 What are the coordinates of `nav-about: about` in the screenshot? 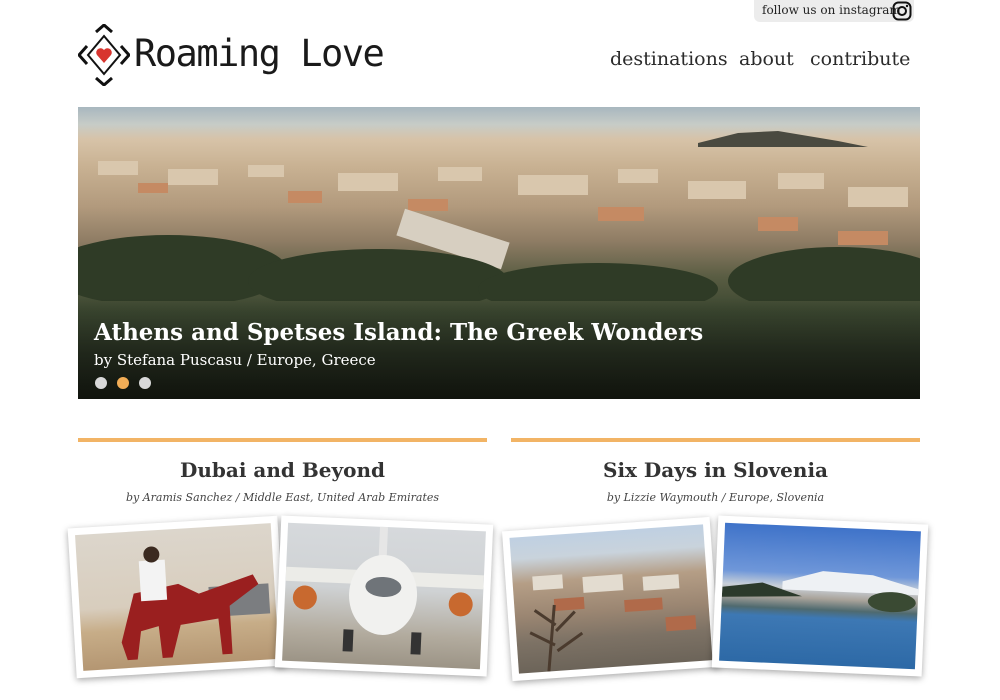 It's located at (766, 59).